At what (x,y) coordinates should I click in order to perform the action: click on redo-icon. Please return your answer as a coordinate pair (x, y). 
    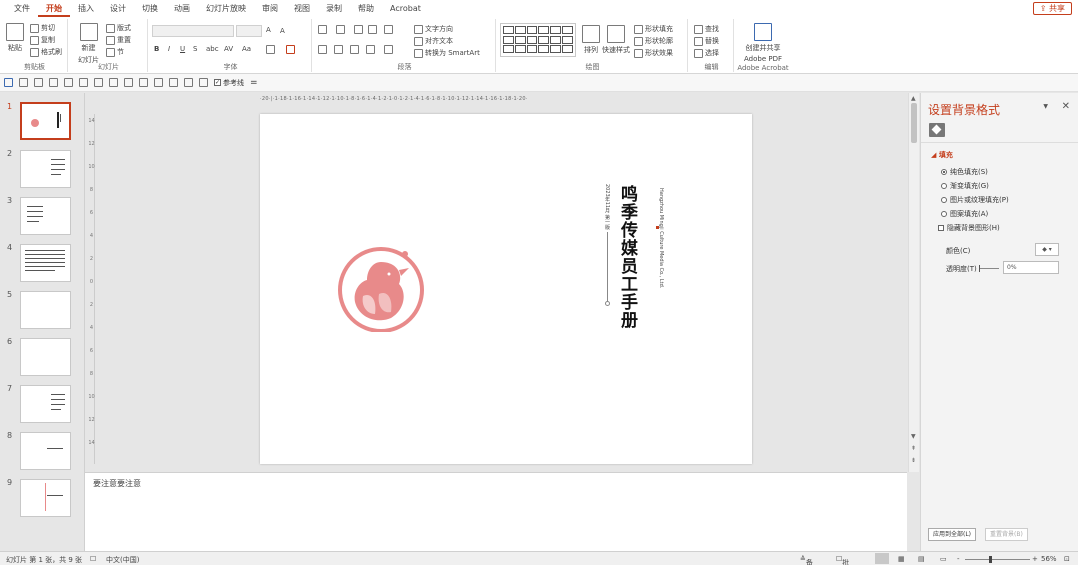
    Looking at the image, I should click on (38, 82).